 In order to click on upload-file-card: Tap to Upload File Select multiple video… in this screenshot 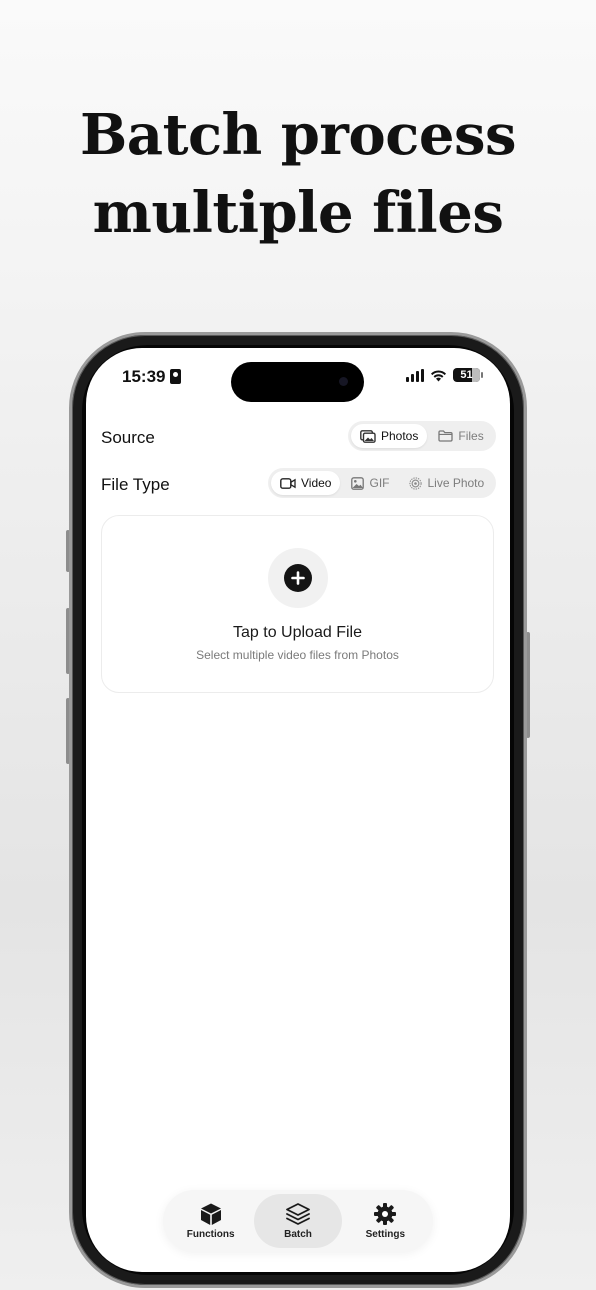, I will do `click(297, 604)`.